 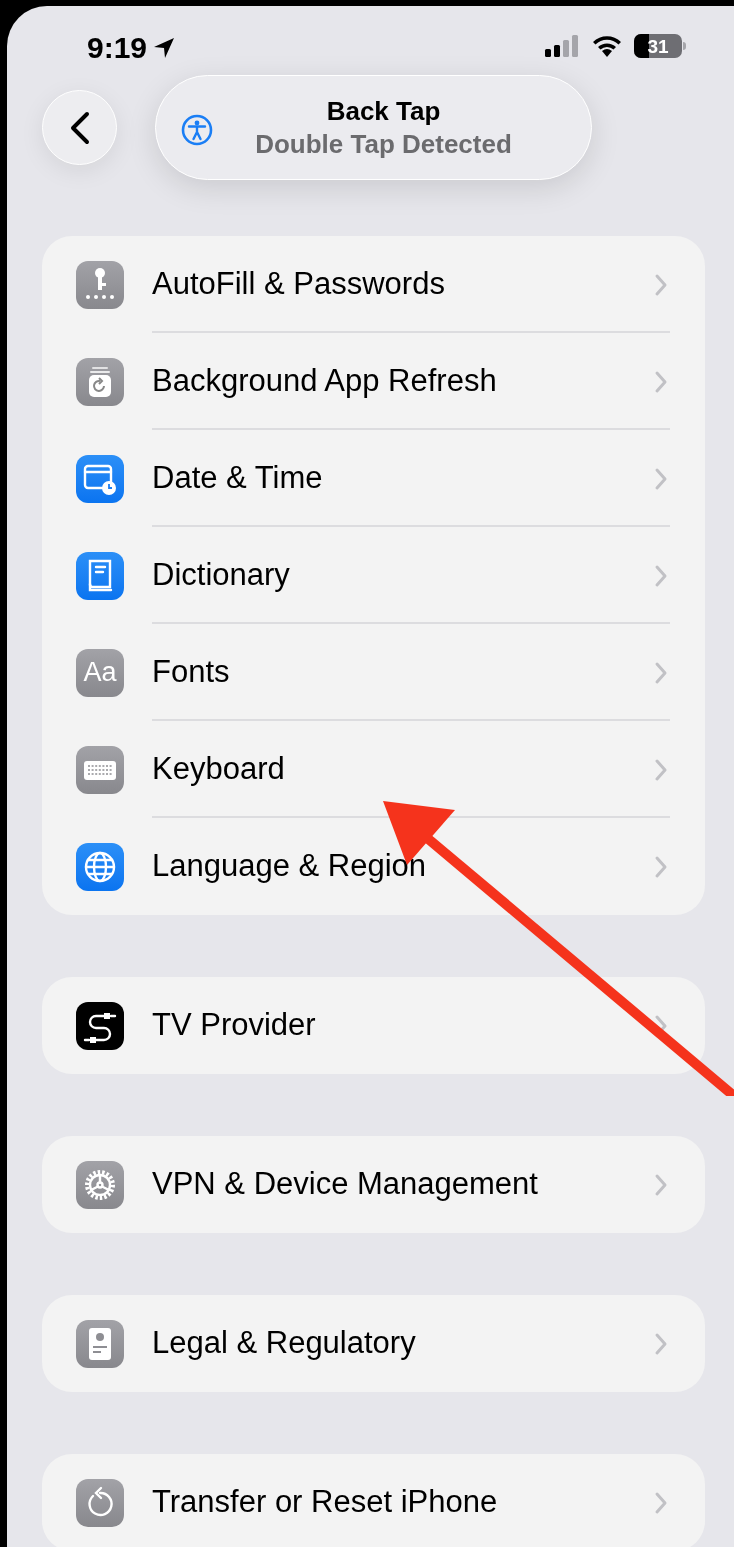 What do you see at coordinates (197, 130) in the screenshot?
I see `accessibility-icon` at bounding box center [197, 130].